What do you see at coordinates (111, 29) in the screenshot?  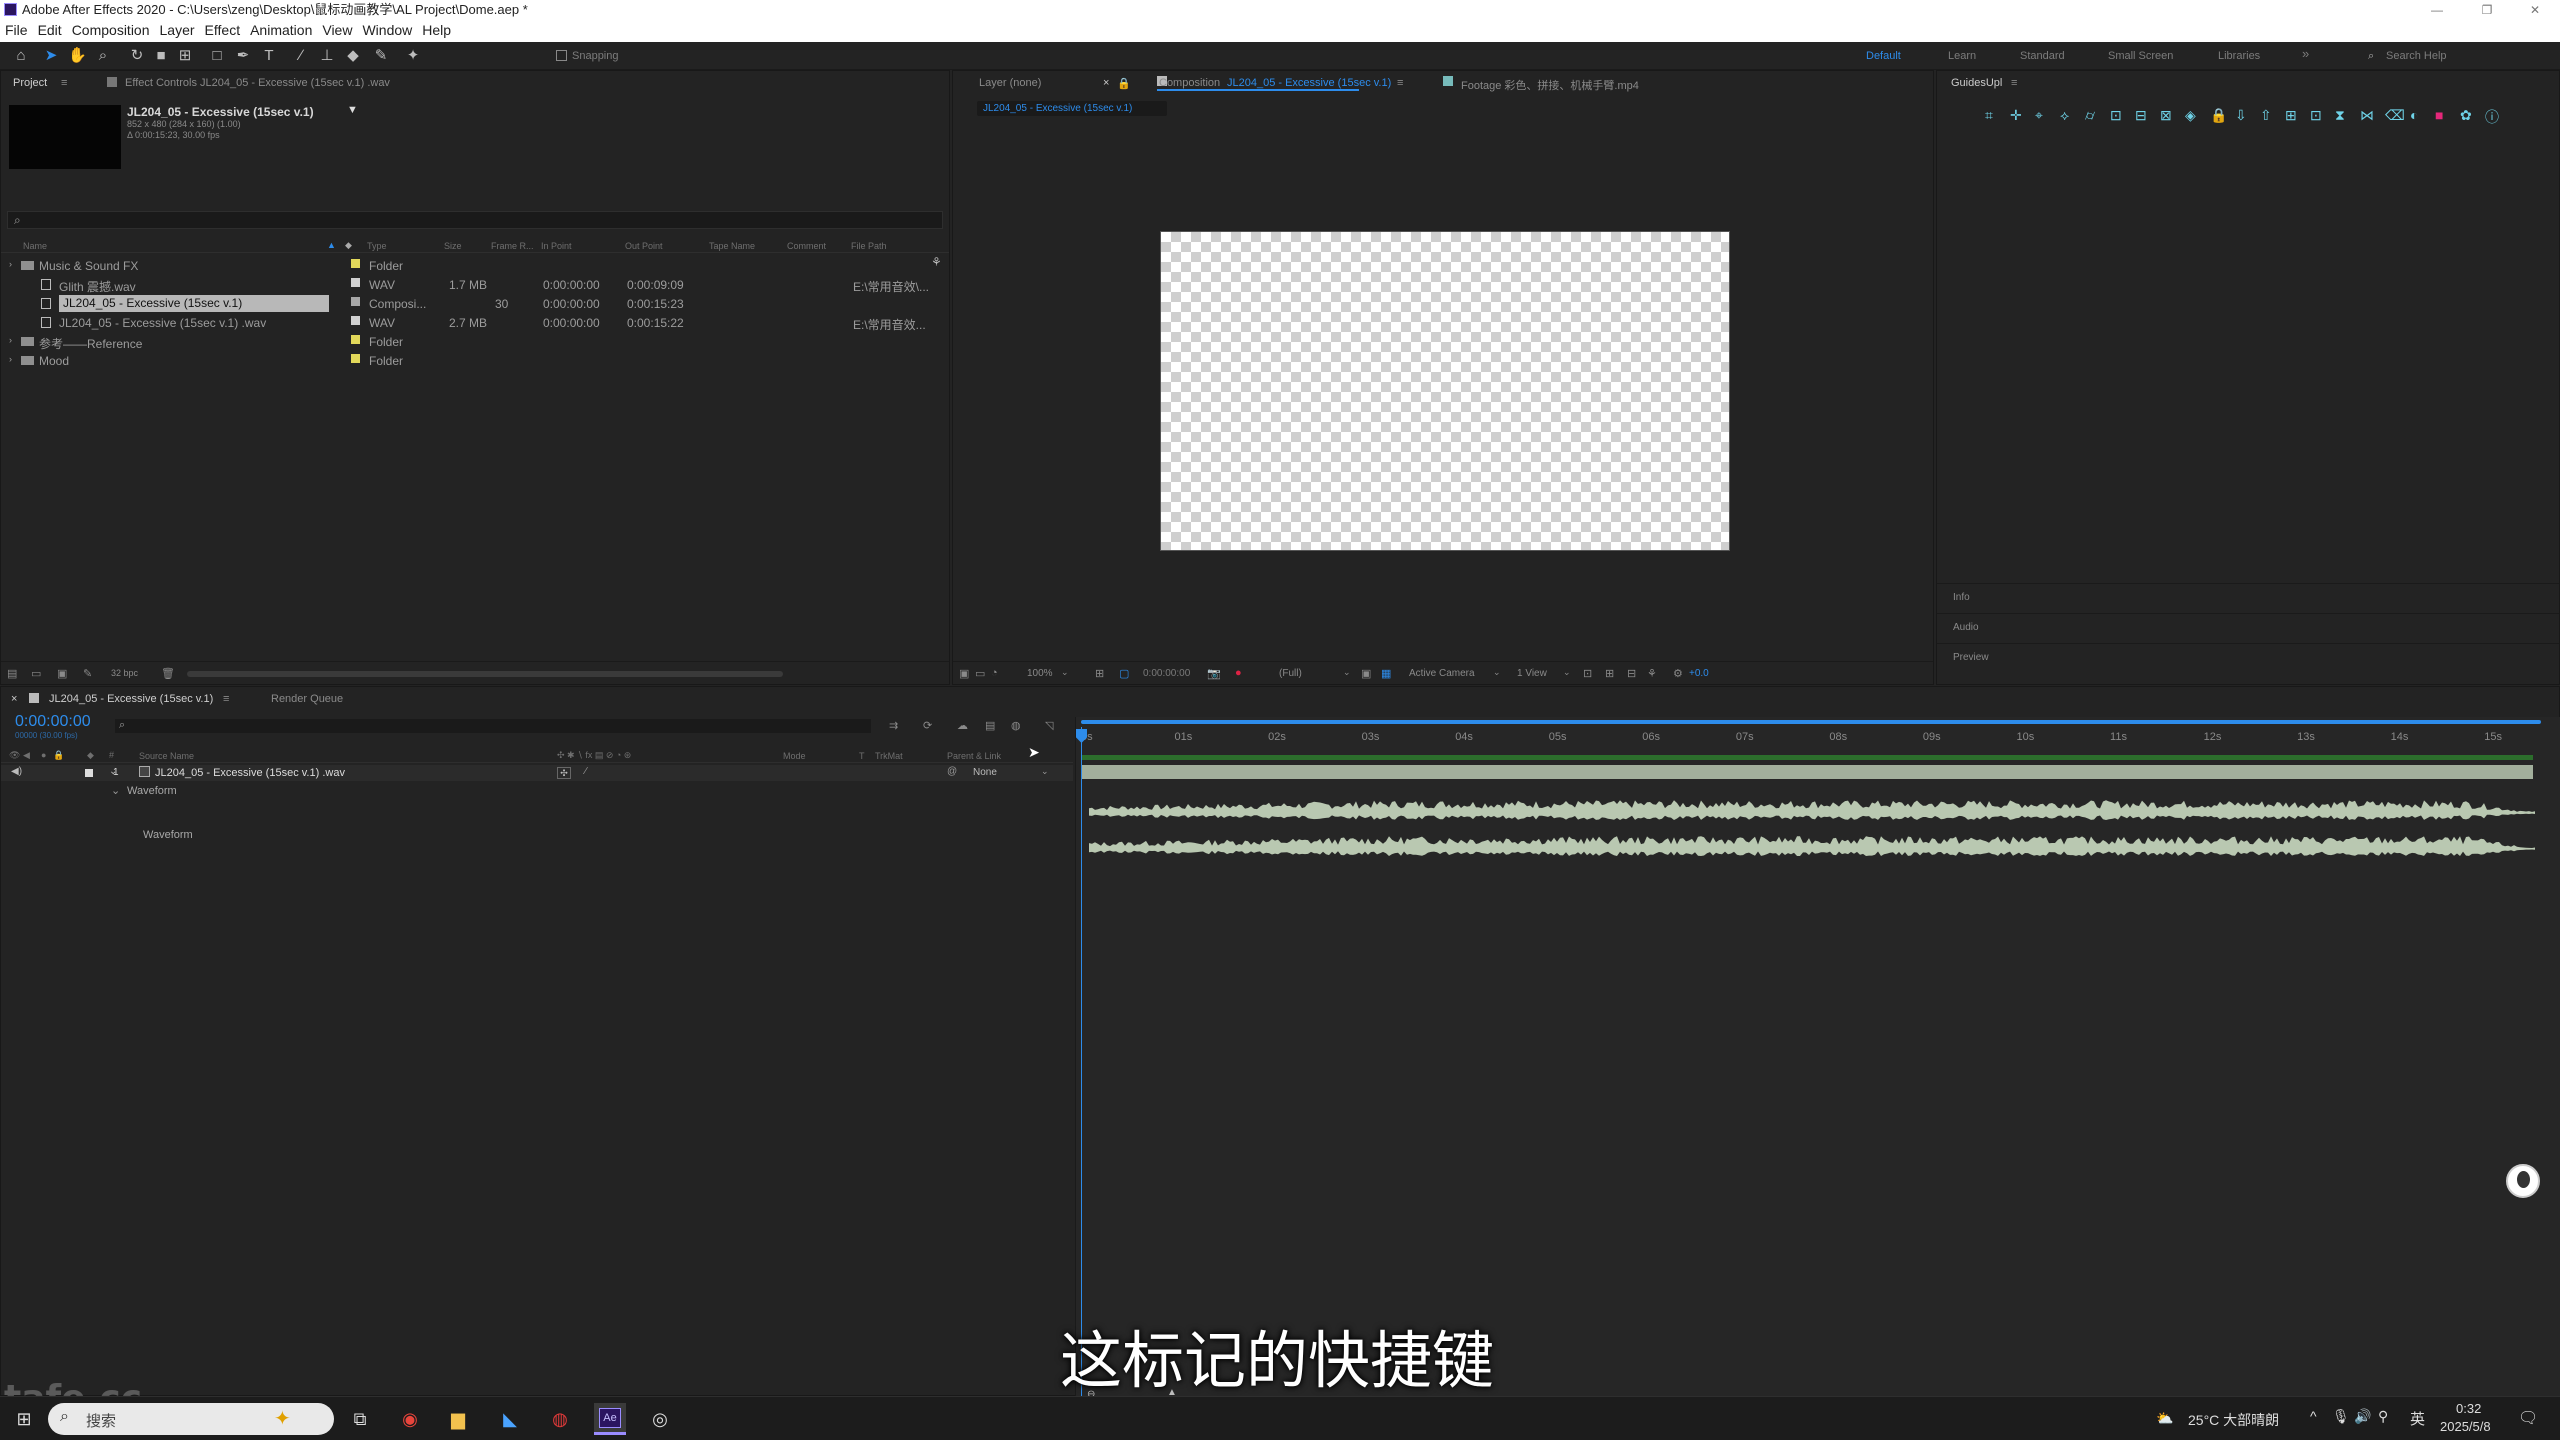 I see `menu-composition: Composition` at bounding box center [111, 29].